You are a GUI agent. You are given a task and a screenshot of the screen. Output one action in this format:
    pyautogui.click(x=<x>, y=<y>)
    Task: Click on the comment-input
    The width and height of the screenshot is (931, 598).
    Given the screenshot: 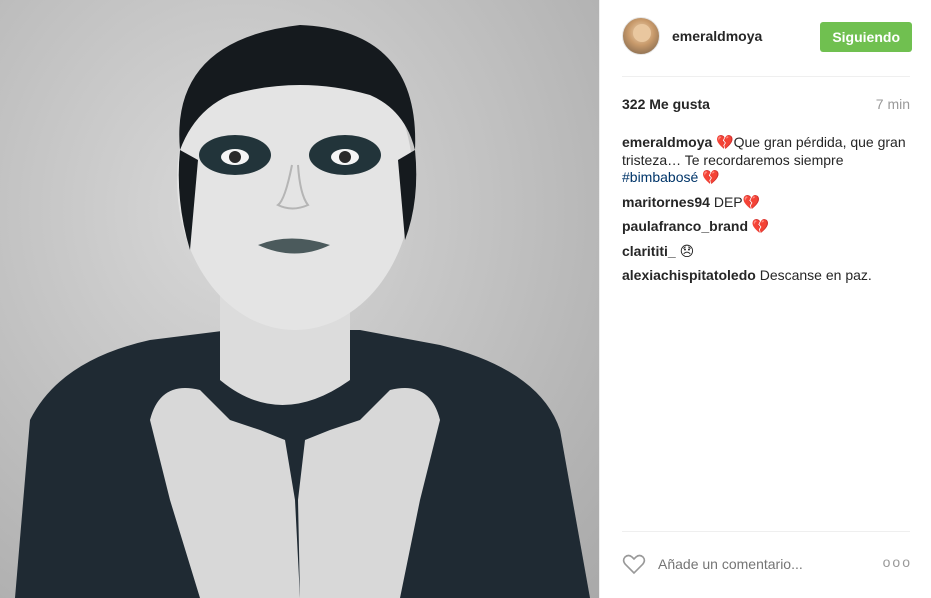 What is the action you would take?
    pyautogui.click(x=758, y=564)
    